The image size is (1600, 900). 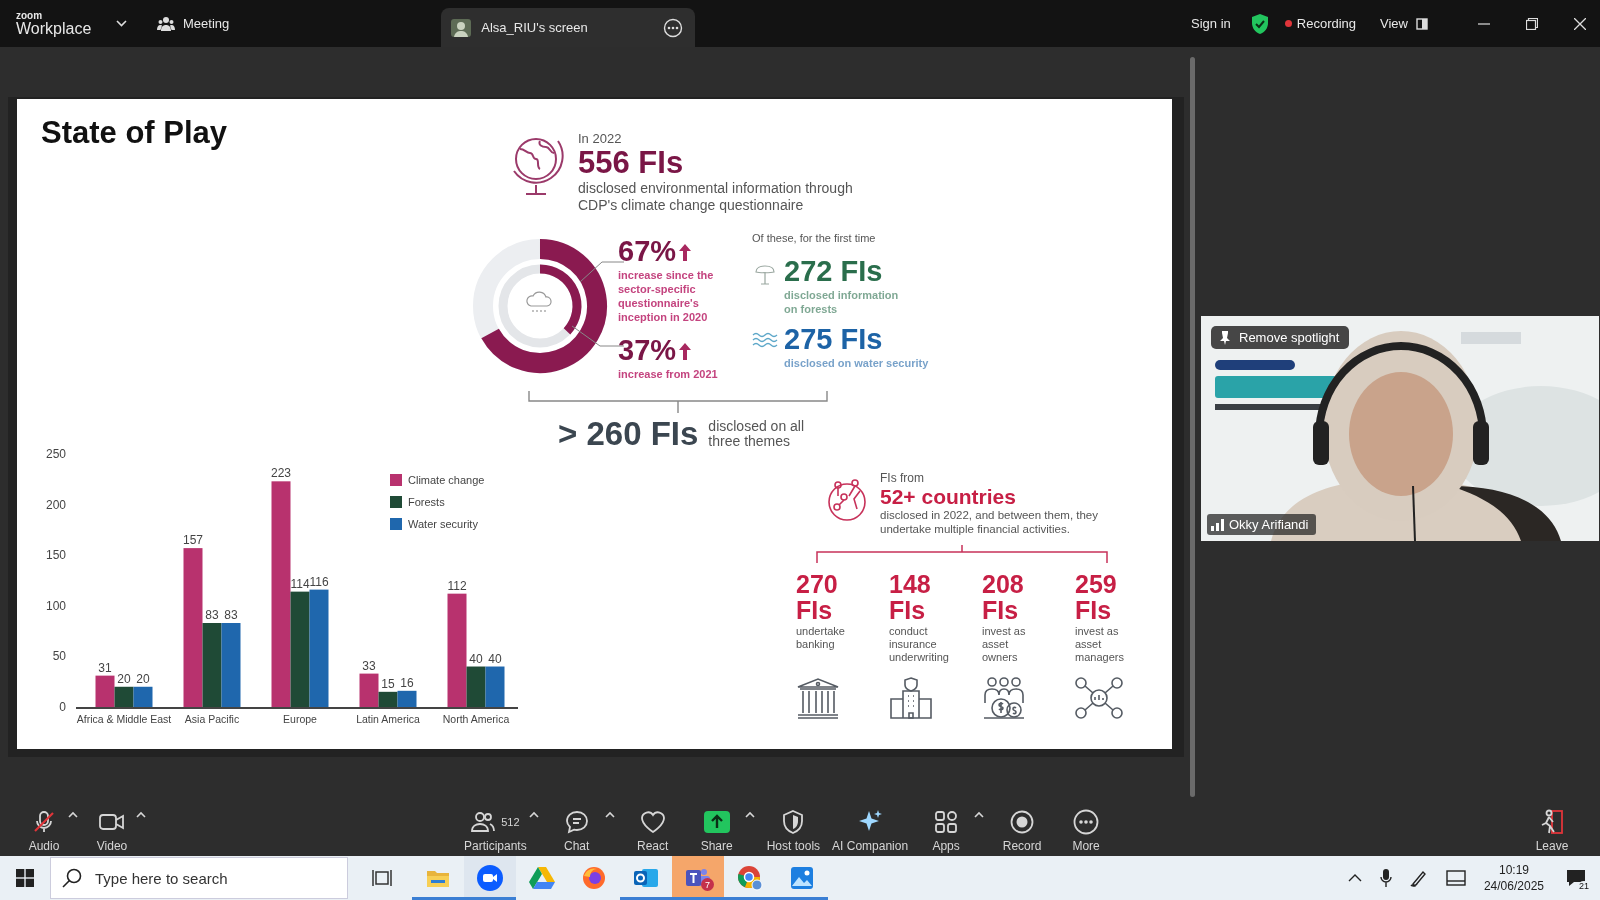 What do you see at coordinates (834, 271) in the screenshot?
I see `figure-value: 272 FIs` at bounding box center [834, 271].